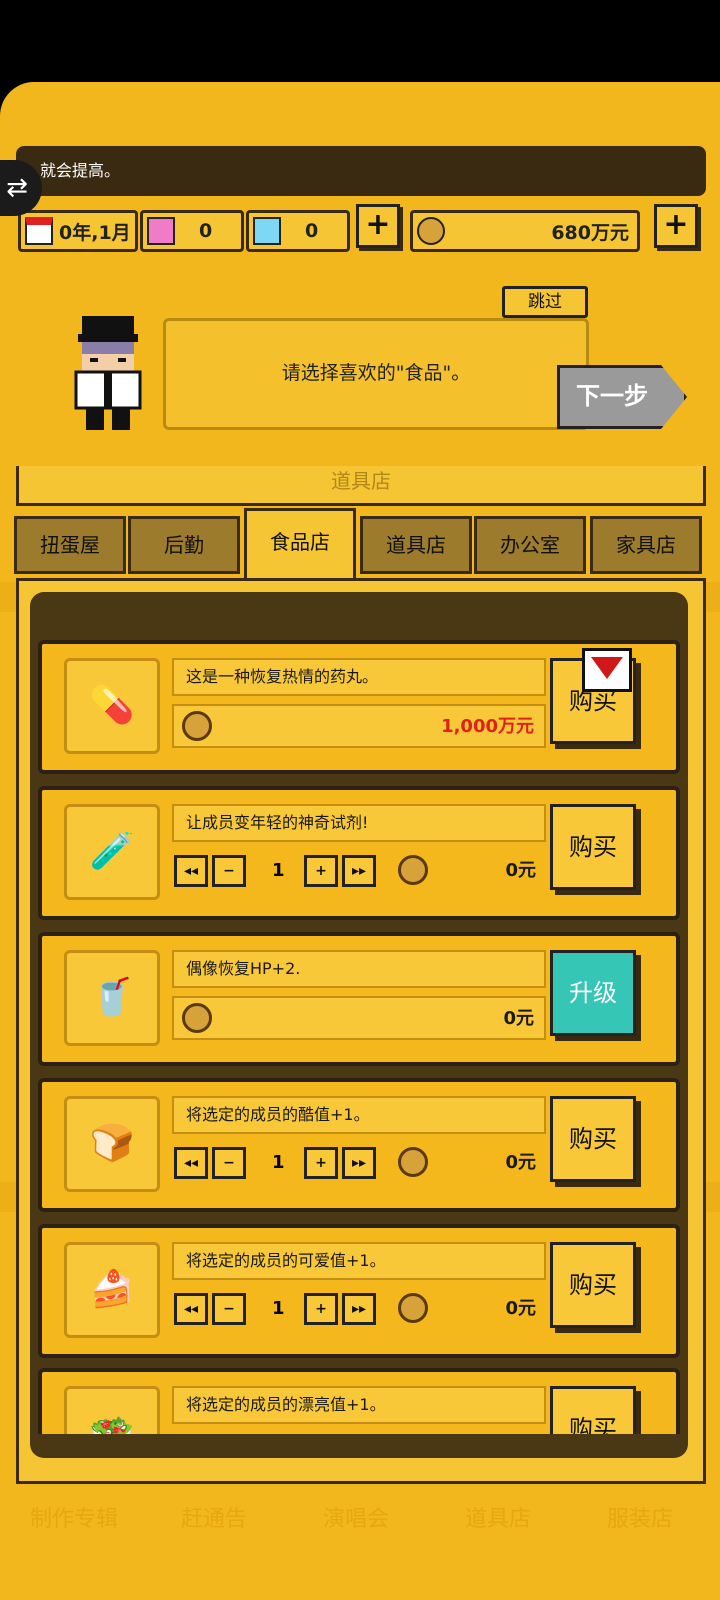 The width and height of the screenshot is (720, 1600). What do you see at coordinates (359, 1115) in the screenshot?
I see `item-description: 将选定的成员的酷值+1。` at bounding box center [359, 1115].